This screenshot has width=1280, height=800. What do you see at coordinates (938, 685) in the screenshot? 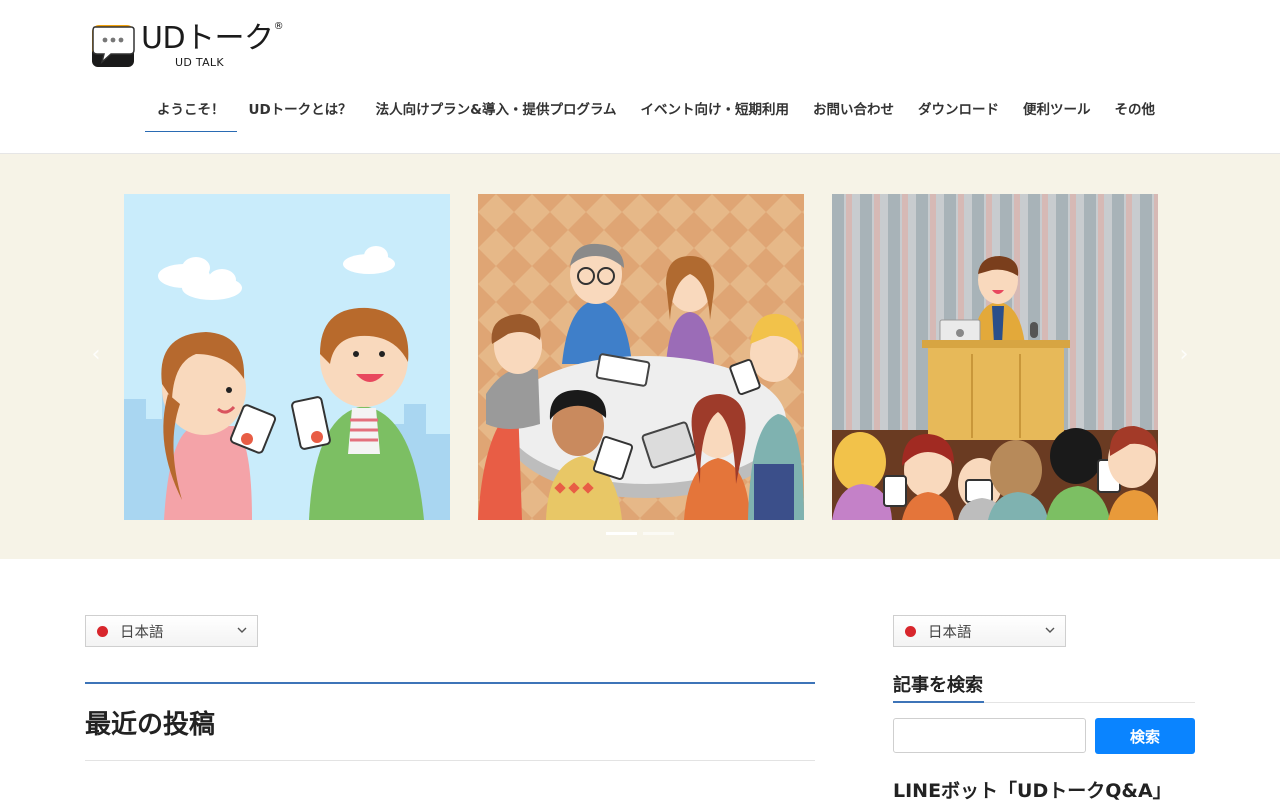
I see `search-widget-title: 記事を検索` at bounding box center [938, 685].